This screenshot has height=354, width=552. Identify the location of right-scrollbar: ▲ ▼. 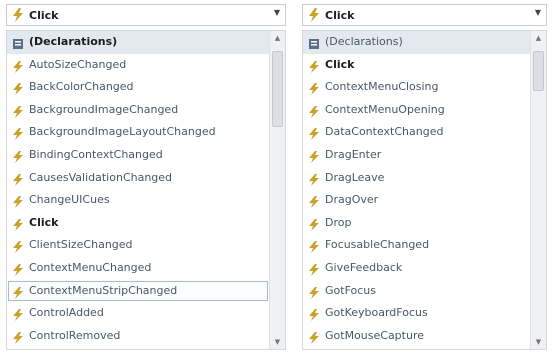
(538, 190).